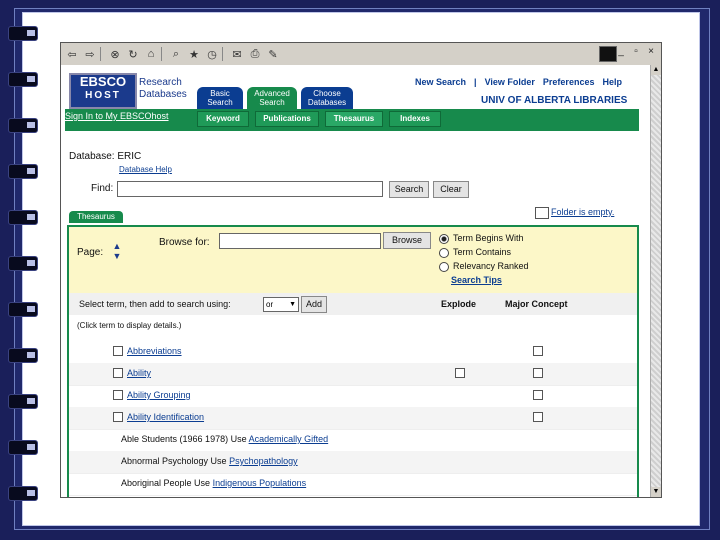 The image size is (720, 540). I want to click on browse-button: Browse, so click(407, 240).